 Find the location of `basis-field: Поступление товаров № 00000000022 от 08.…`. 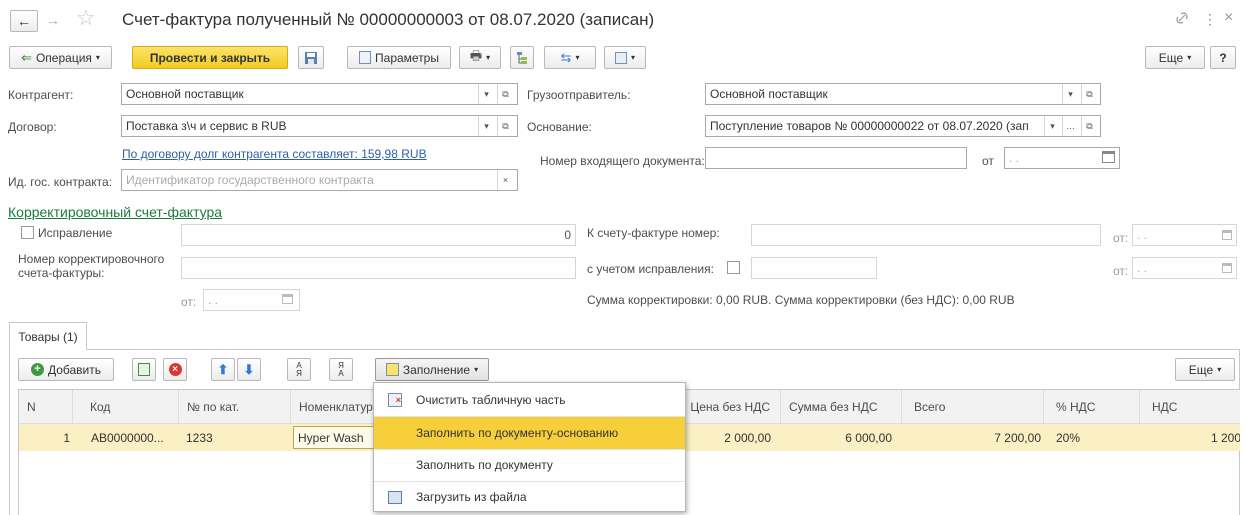

basis-field: Поступление товаров № 00000000022 от 08.… is located at coordinates (903, 126).